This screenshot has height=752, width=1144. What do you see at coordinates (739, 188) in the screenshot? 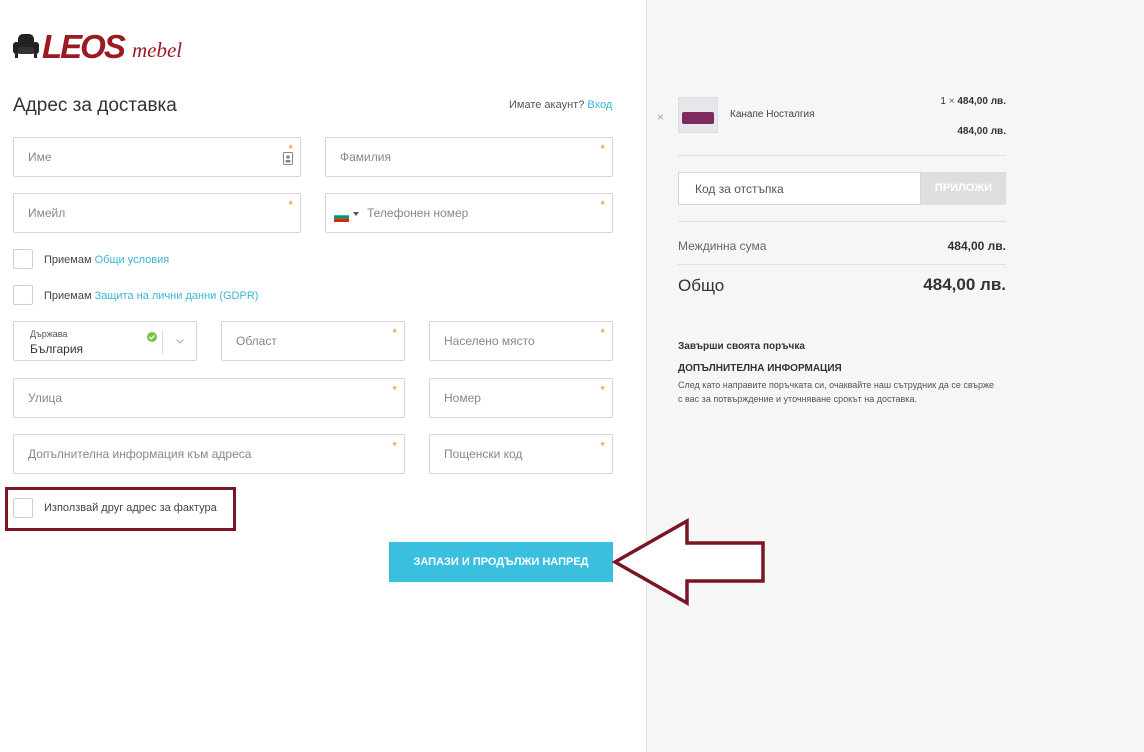
I see `coupon-placeholder: Код за отстъпка` at bounding box center [739, 188].